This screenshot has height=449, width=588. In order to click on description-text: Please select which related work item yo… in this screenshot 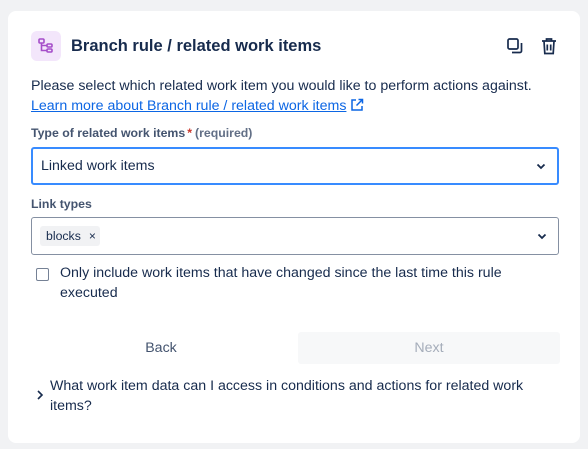, I will do `click(281, 86)`.